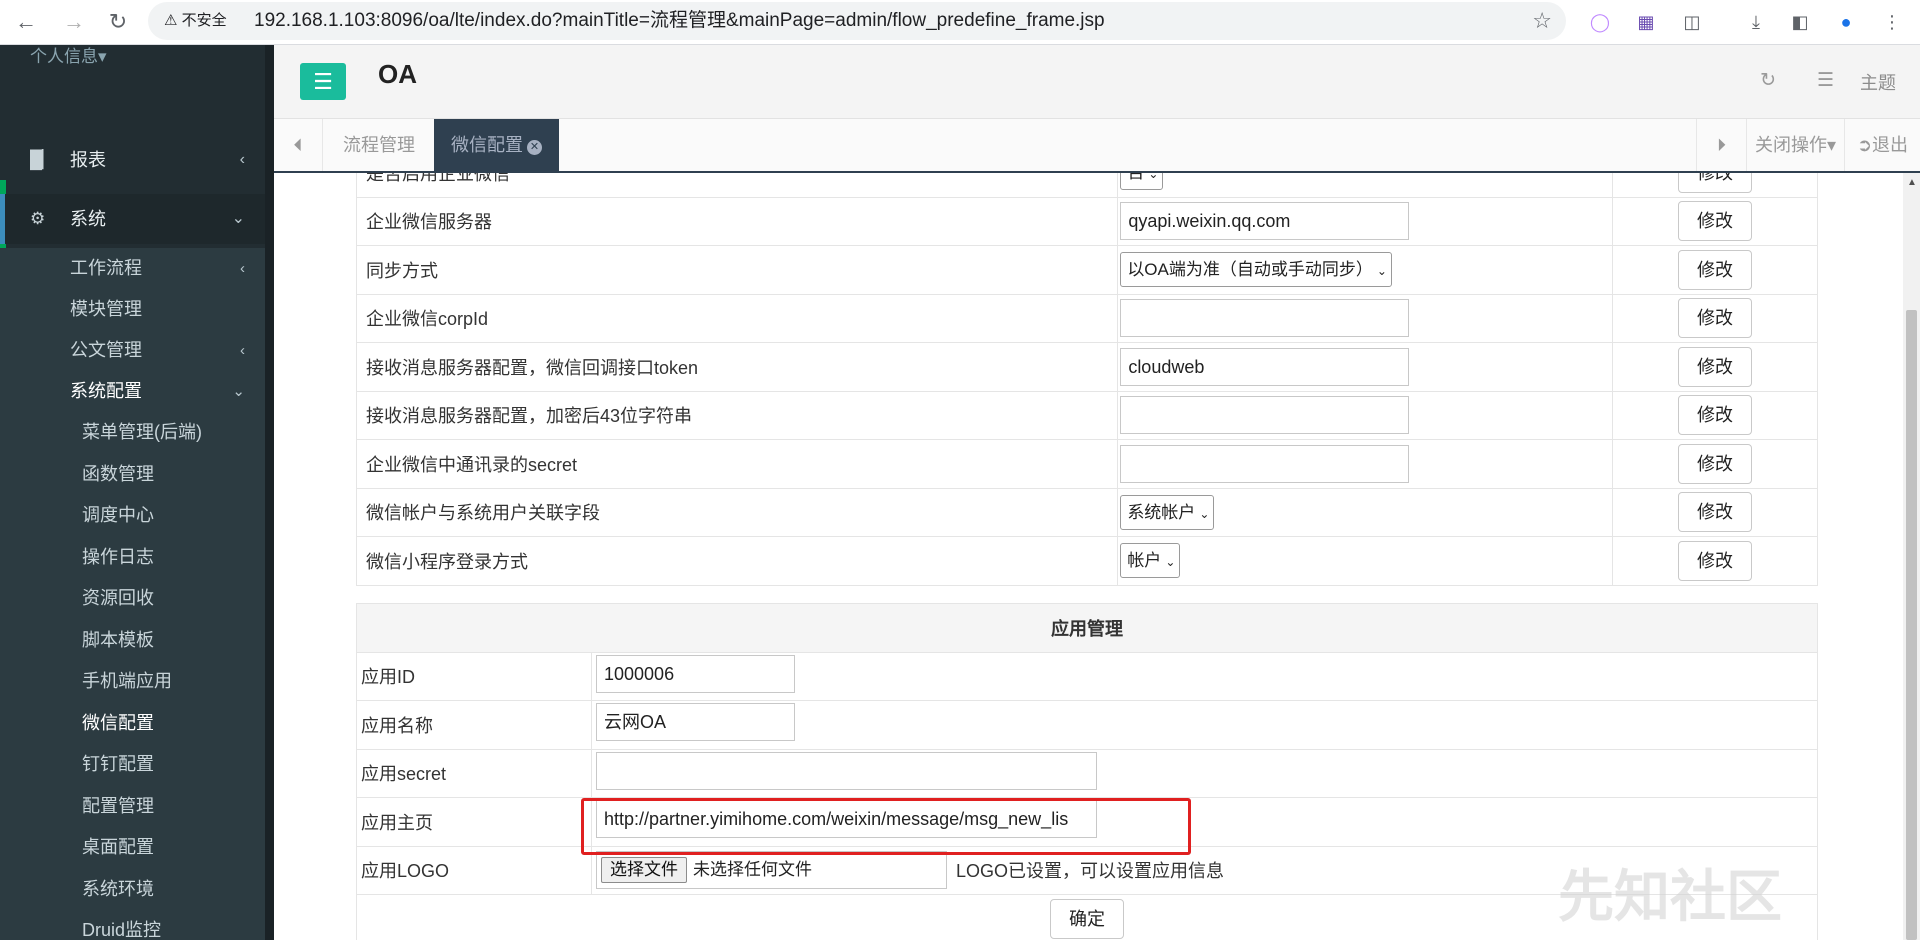 This screenshot has height=940, width=1920. I want to click on security-label: 不安全, so click(204, 20).